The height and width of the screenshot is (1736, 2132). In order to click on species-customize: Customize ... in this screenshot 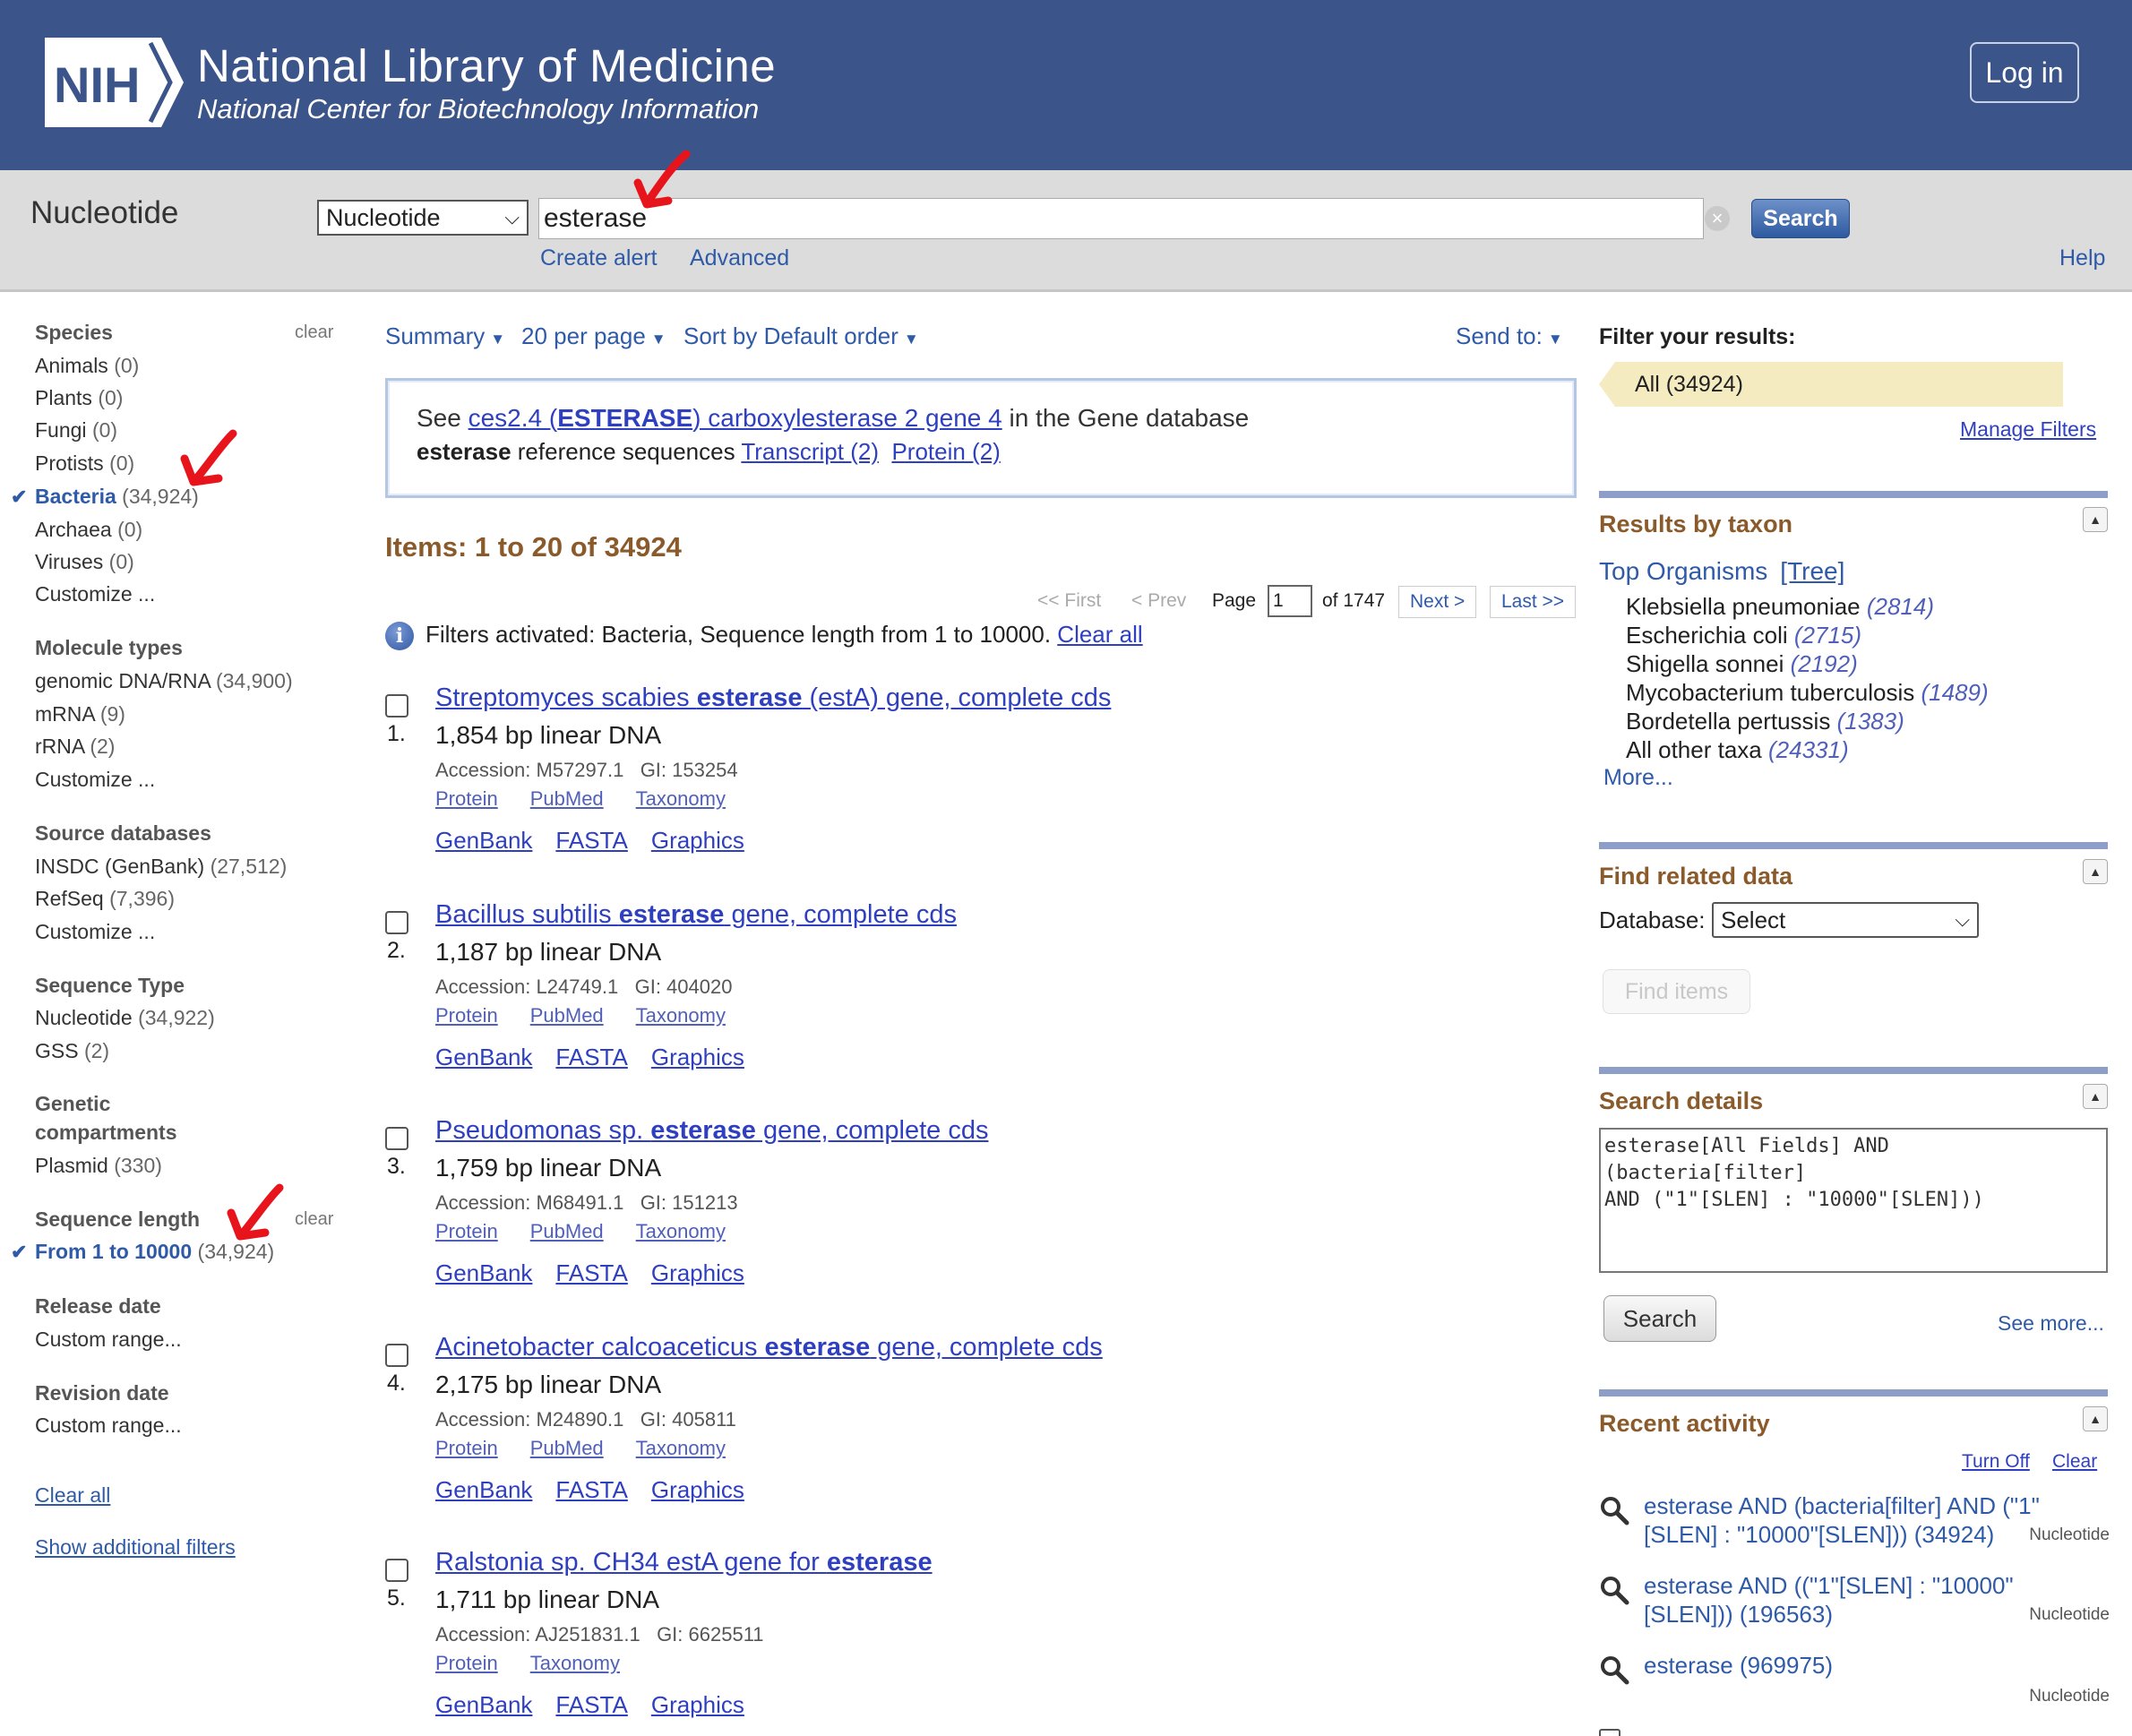, I will do `click(95, 594)`.